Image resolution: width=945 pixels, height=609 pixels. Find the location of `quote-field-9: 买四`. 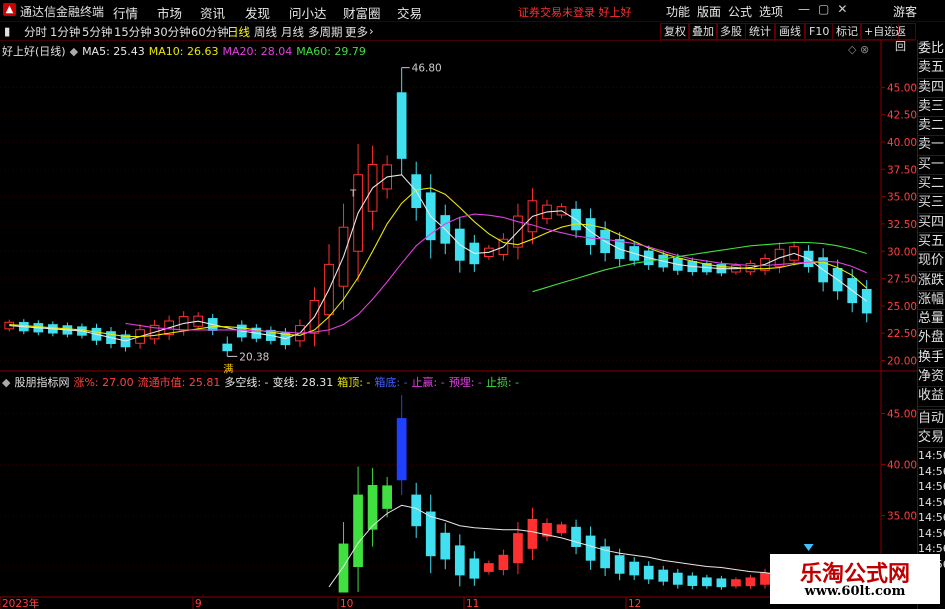

quote-field-9: 买四 is located at coordinates (931, 223).